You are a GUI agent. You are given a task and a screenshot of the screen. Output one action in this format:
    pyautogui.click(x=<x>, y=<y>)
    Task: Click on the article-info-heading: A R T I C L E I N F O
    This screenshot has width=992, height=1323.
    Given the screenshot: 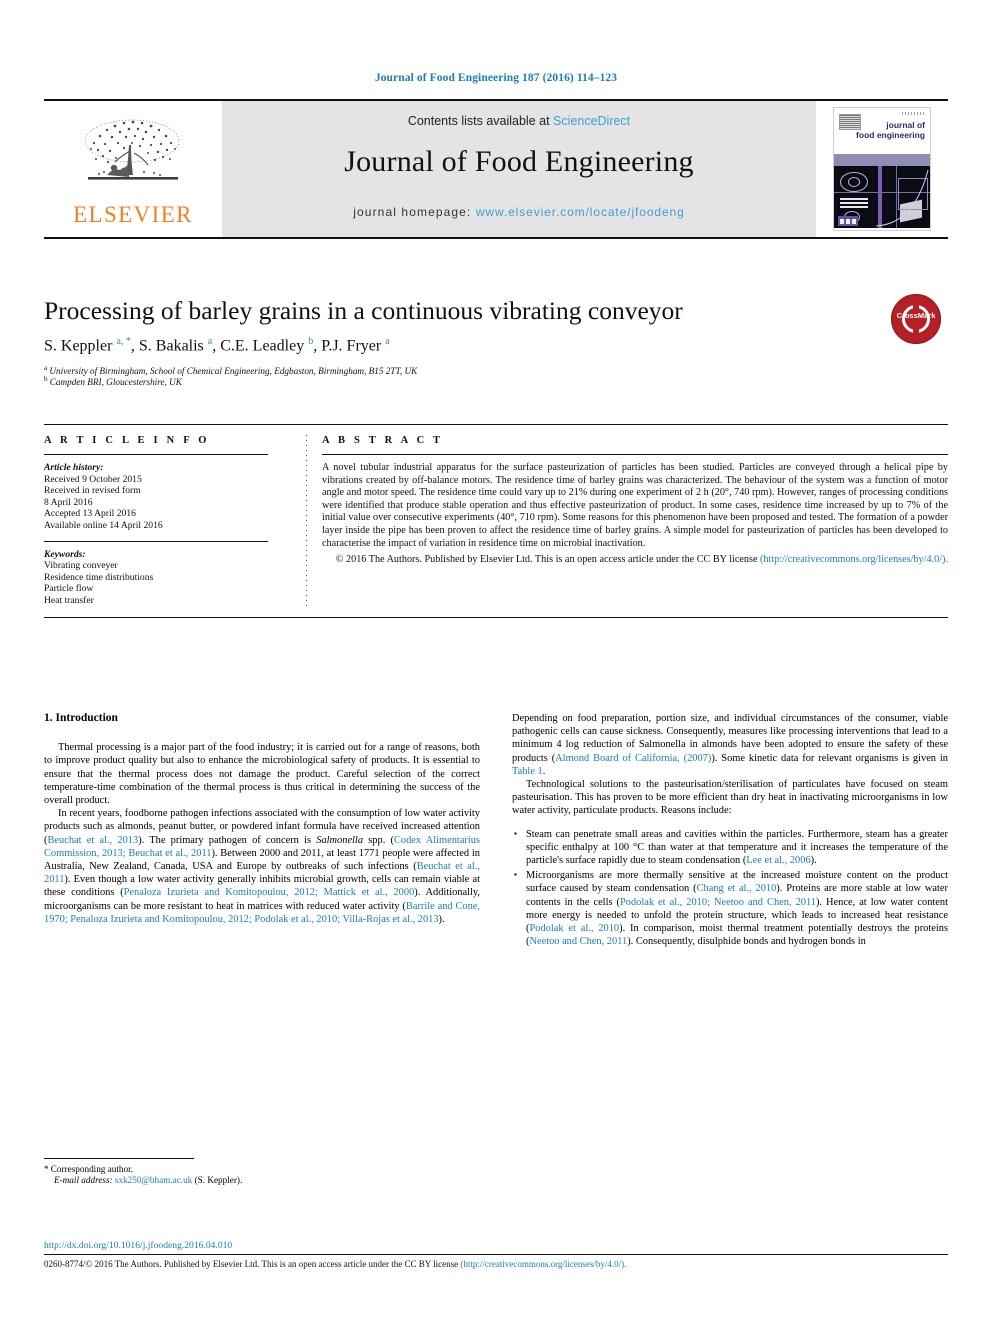 What is the action you would take?
    pyautogui.click(x=127, y=440)
    